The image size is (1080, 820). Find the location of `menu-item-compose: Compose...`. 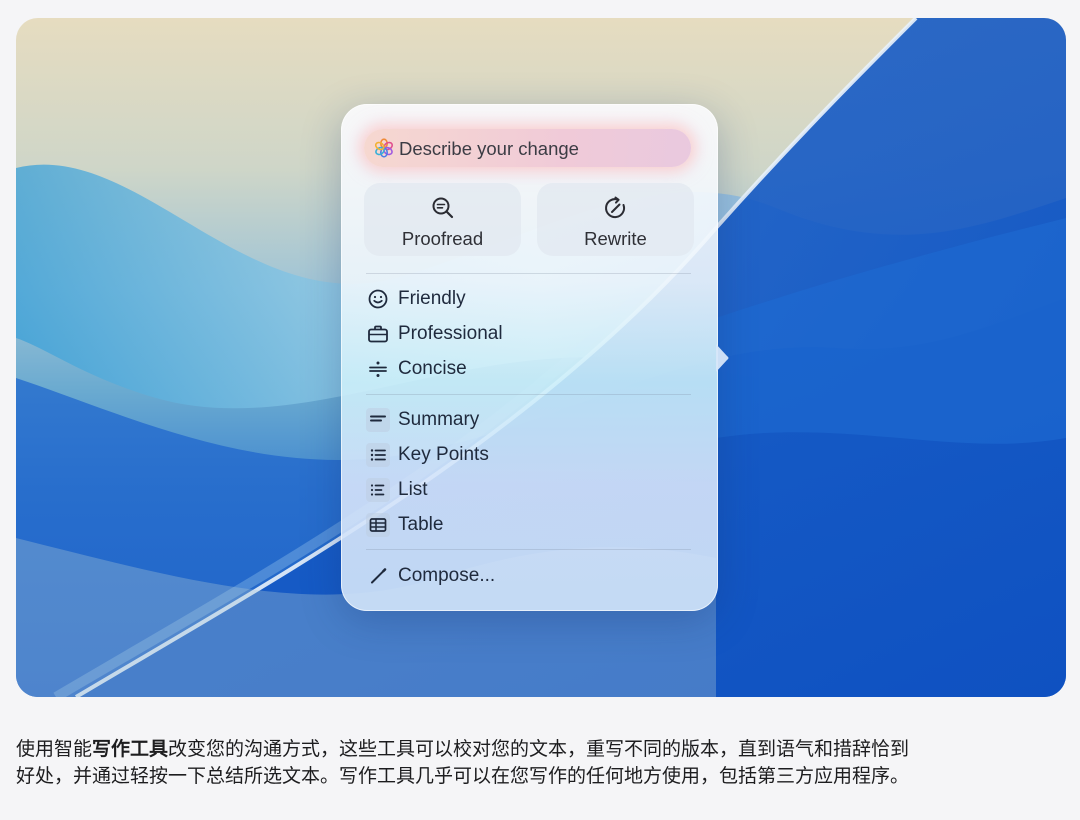

menu-item-compose: Compose... is located at coordinates (514, 576).